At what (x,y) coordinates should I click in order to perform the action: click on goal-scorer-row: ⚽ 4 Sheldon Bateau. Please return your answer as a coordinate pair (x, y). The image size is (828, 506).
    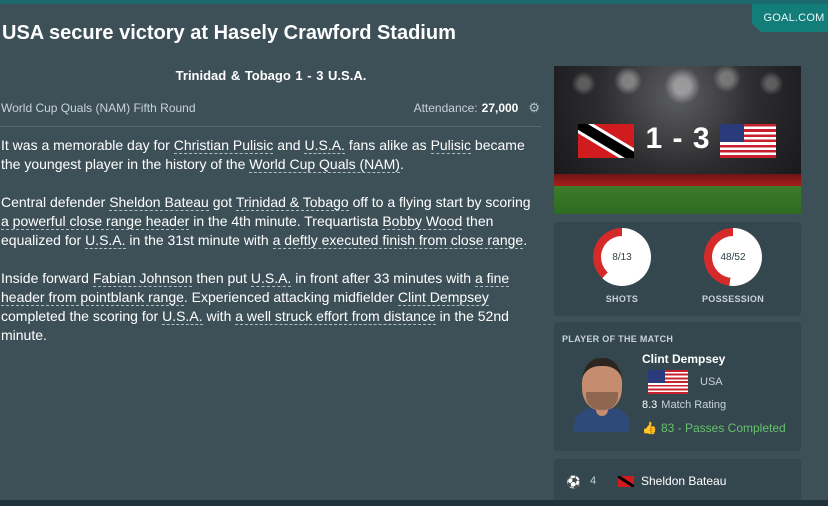
    Looking at the image, I should click on (677, 479).